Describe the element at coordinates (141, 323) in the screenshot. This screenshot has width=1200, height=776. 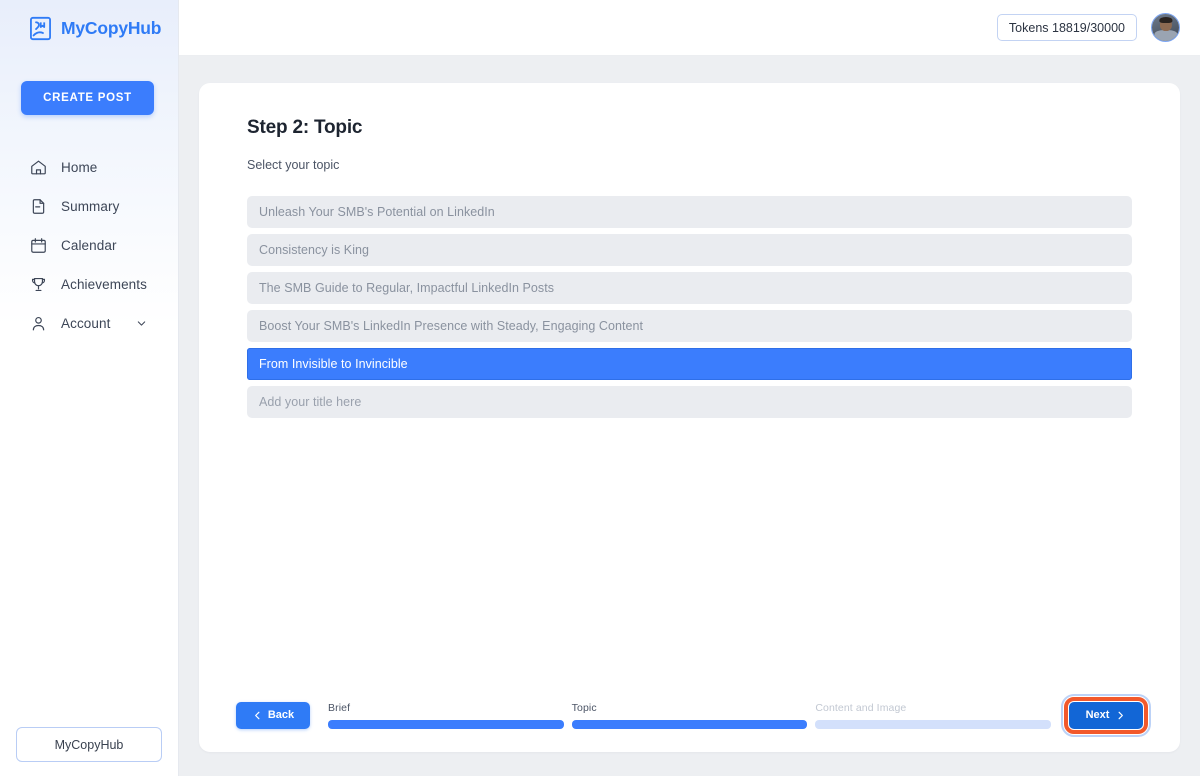
I see `chevron-down-icon` at that location.